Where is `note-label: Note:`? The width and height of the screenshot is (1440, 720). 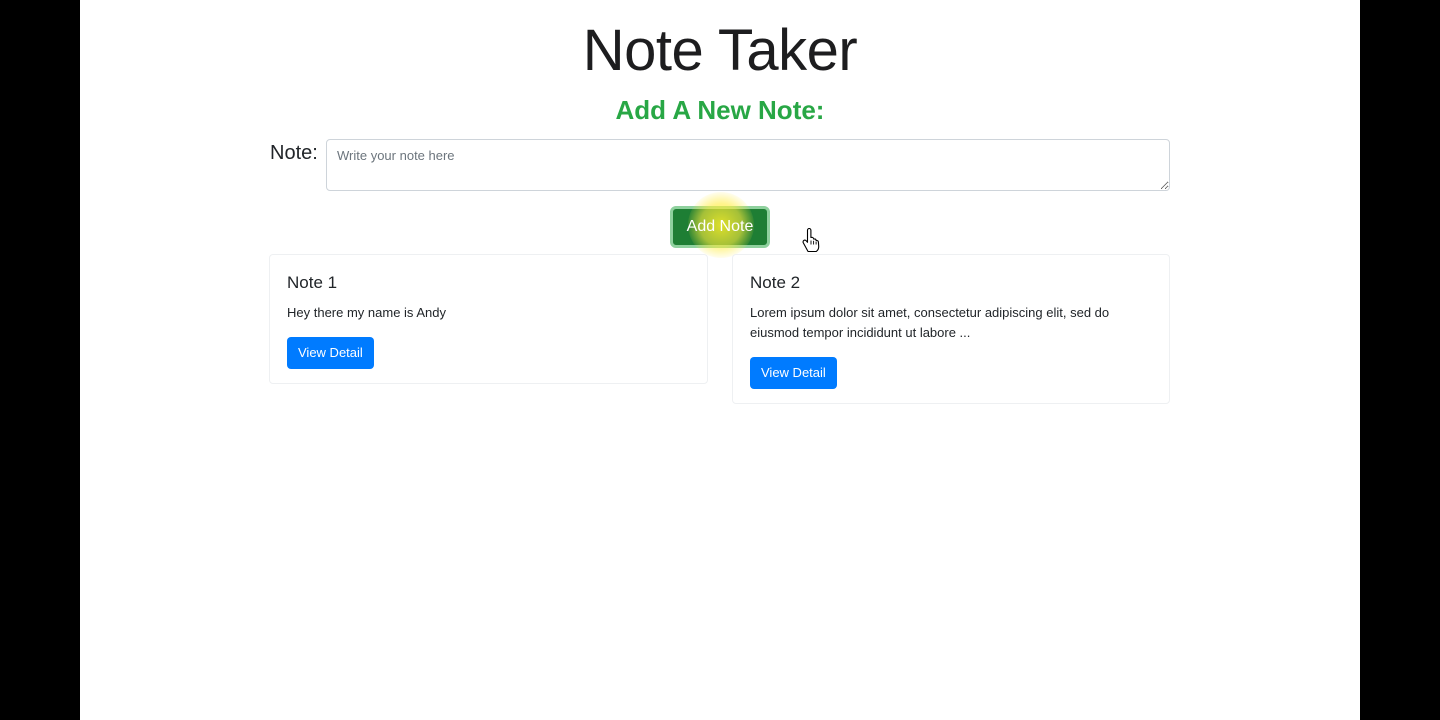 note-label: Note: is located at coordinates (294, 153).